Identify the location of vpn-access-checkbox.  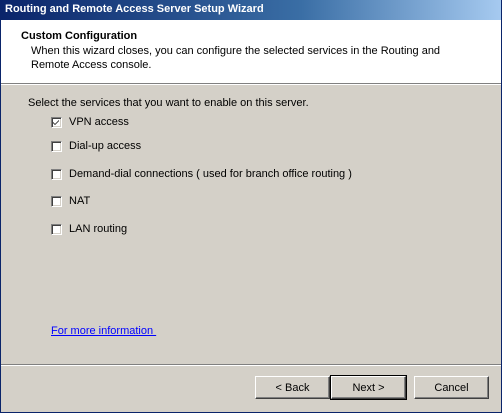
(56, 122).